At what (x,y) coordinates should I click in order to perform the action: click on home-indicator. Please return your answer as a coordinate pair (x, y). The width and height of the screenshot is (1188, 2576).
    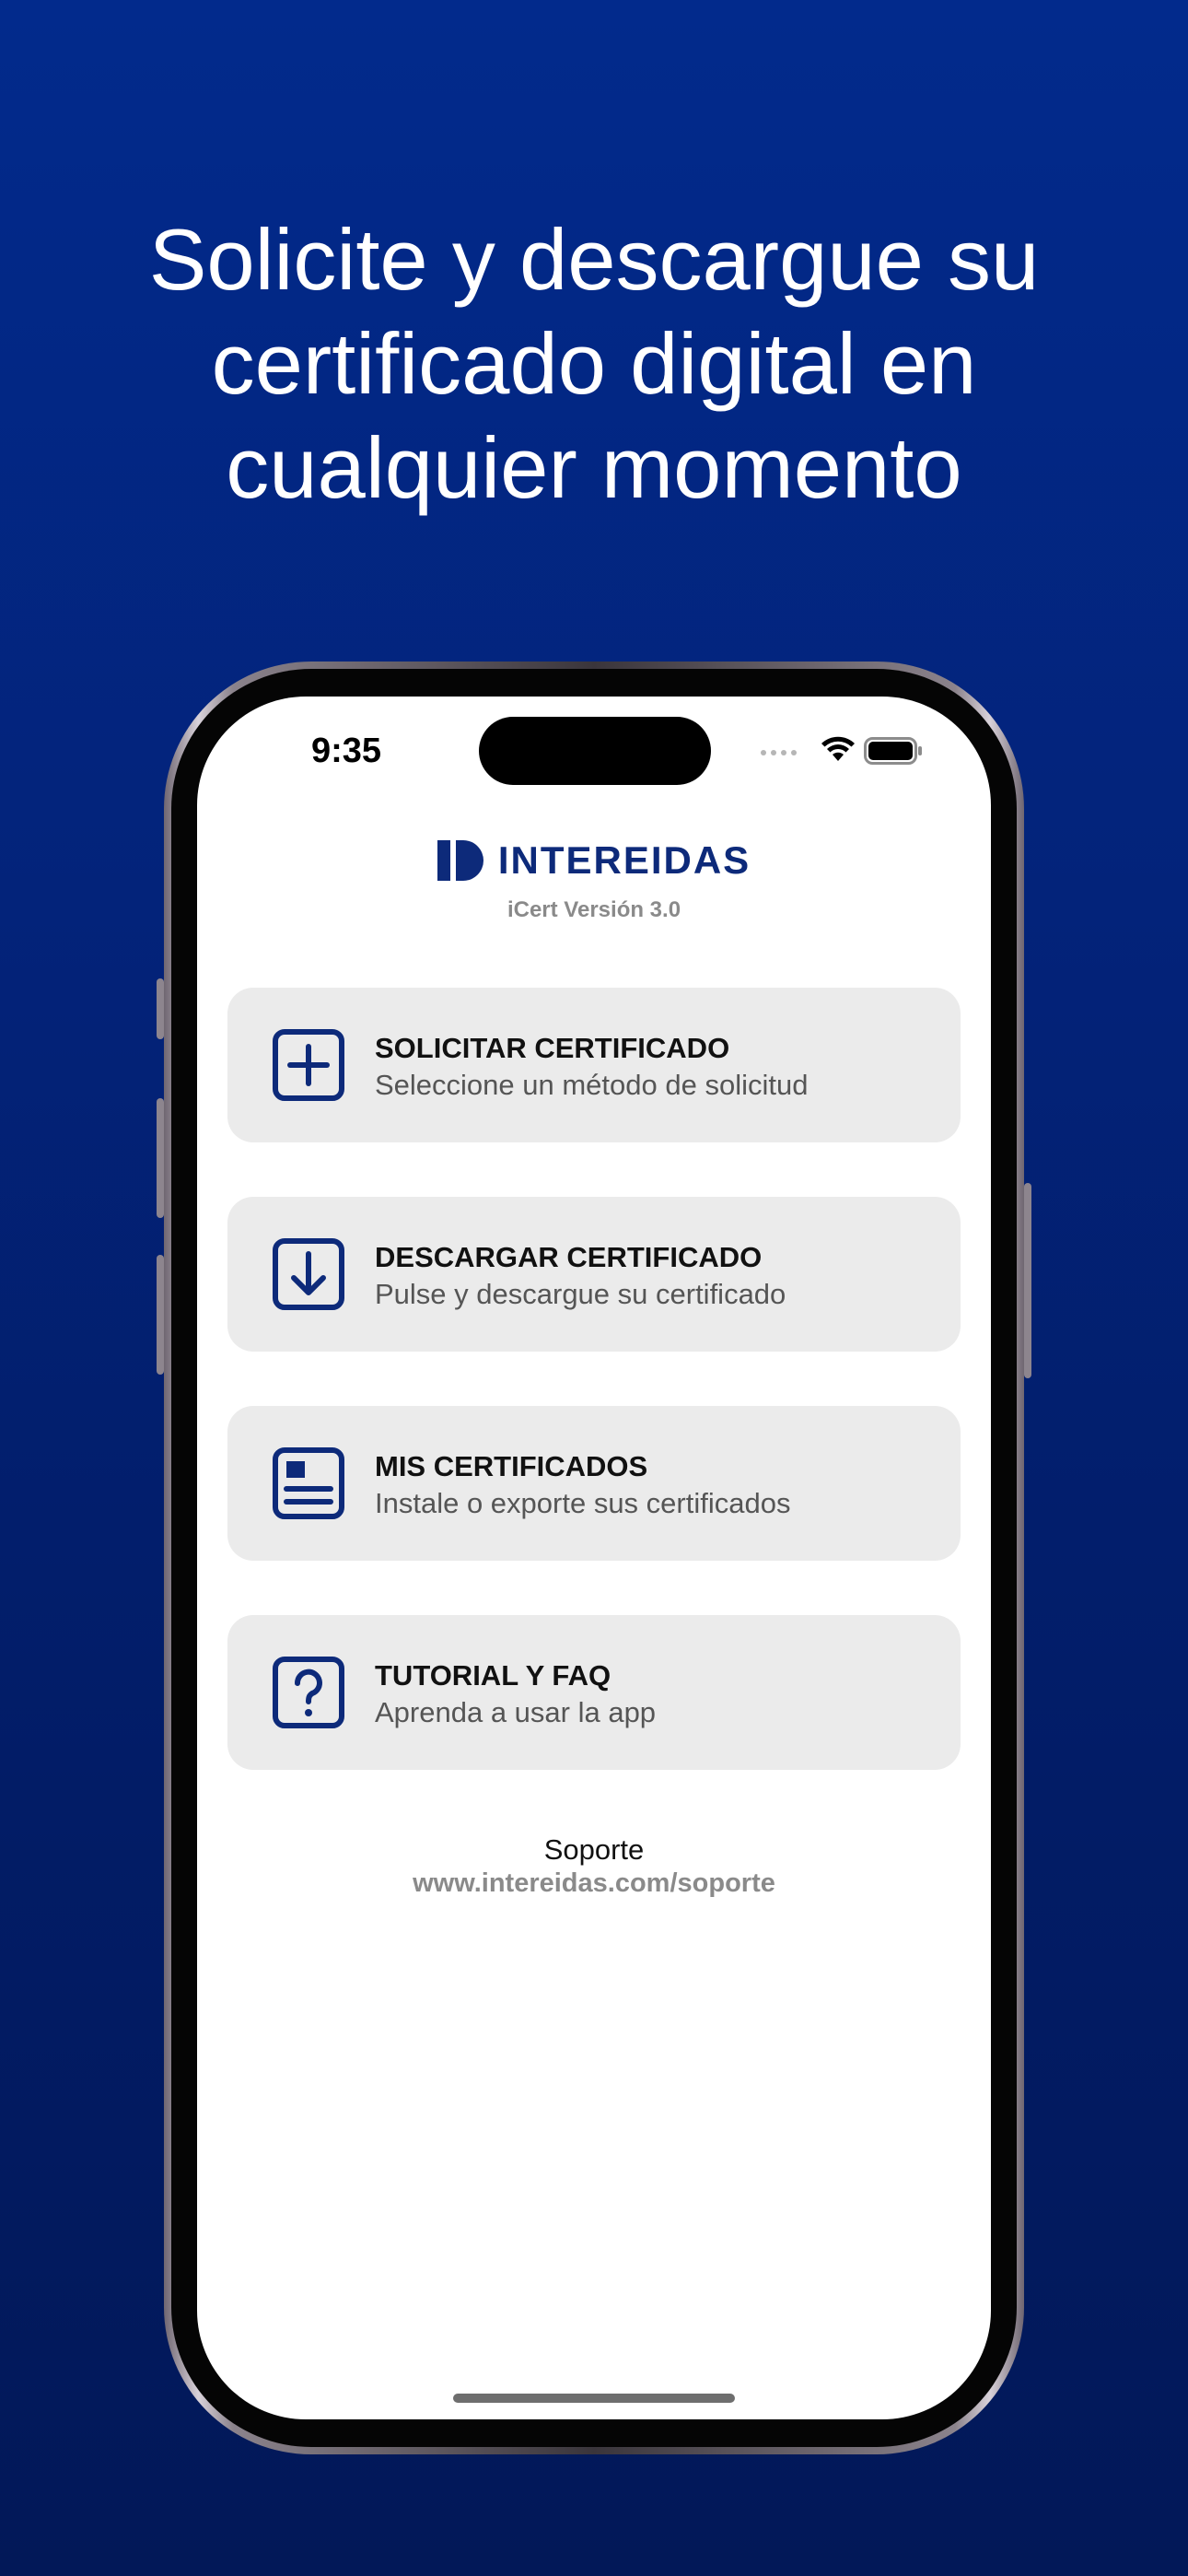
    Looking at the image, I should click on (594, 2398).